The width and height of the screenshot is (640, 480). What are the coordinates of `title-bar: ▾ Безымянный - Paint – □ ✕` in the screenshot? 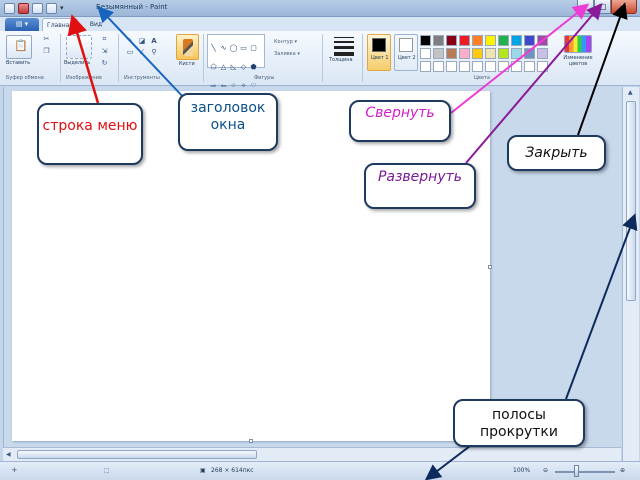 It's located at (320, 8).